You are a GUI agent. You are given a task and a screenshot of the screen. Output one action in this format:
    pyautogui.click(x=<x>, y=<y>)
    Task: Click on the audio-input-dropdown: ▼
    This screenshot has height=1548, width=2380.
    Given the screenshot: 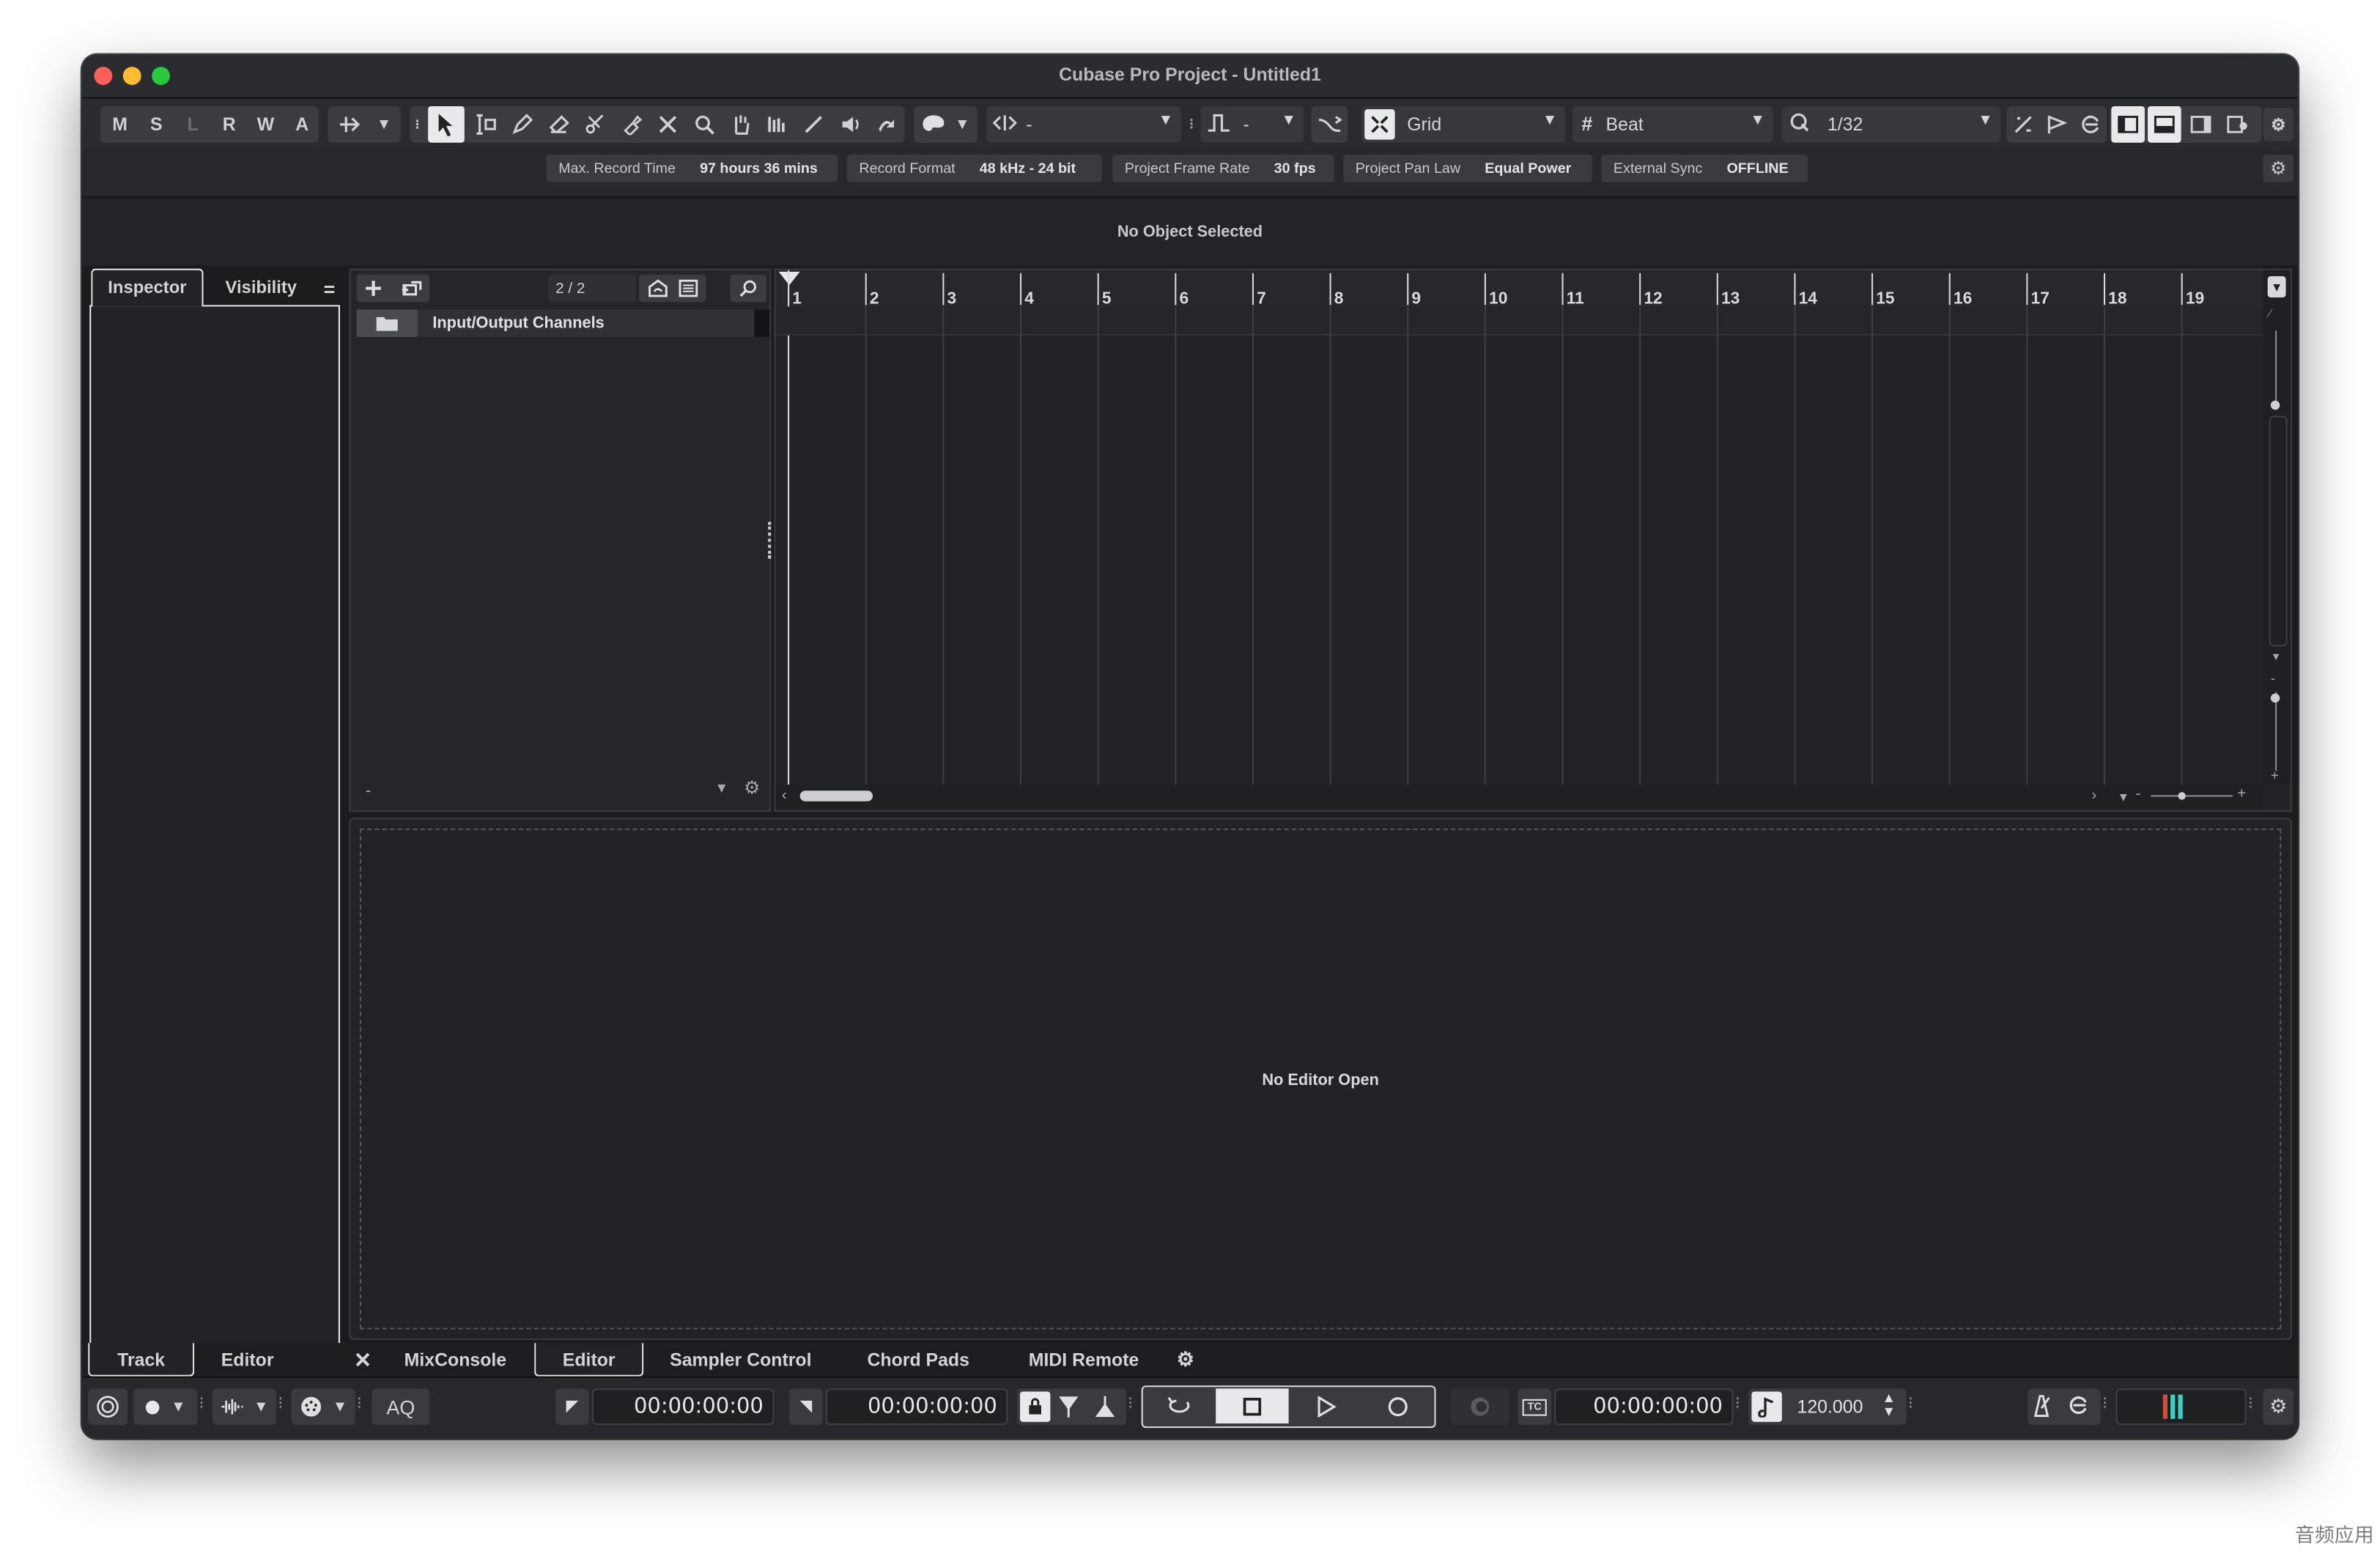 What is the action you would take?
    pyautogui.click(x=244, y=1407)
    